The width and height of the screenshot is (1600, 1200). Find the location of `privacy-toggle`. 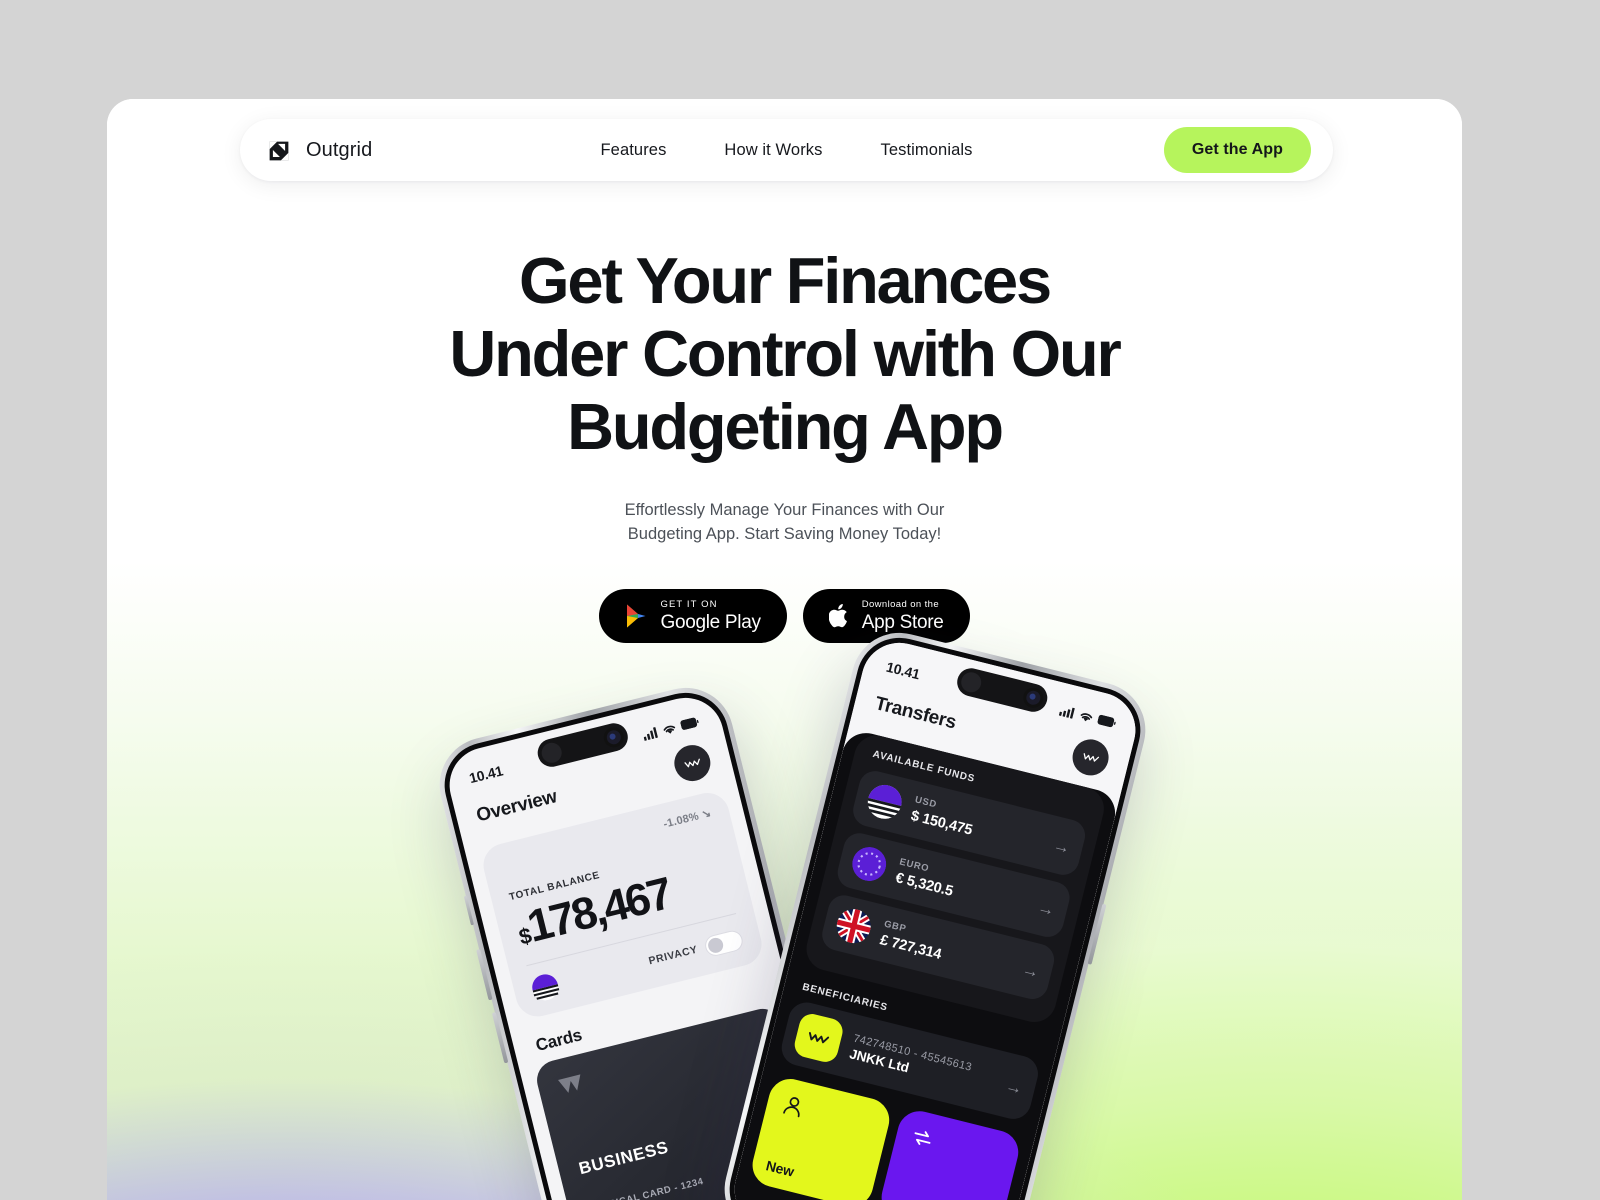

privacy-toggle is located at coordinates (723, 943).